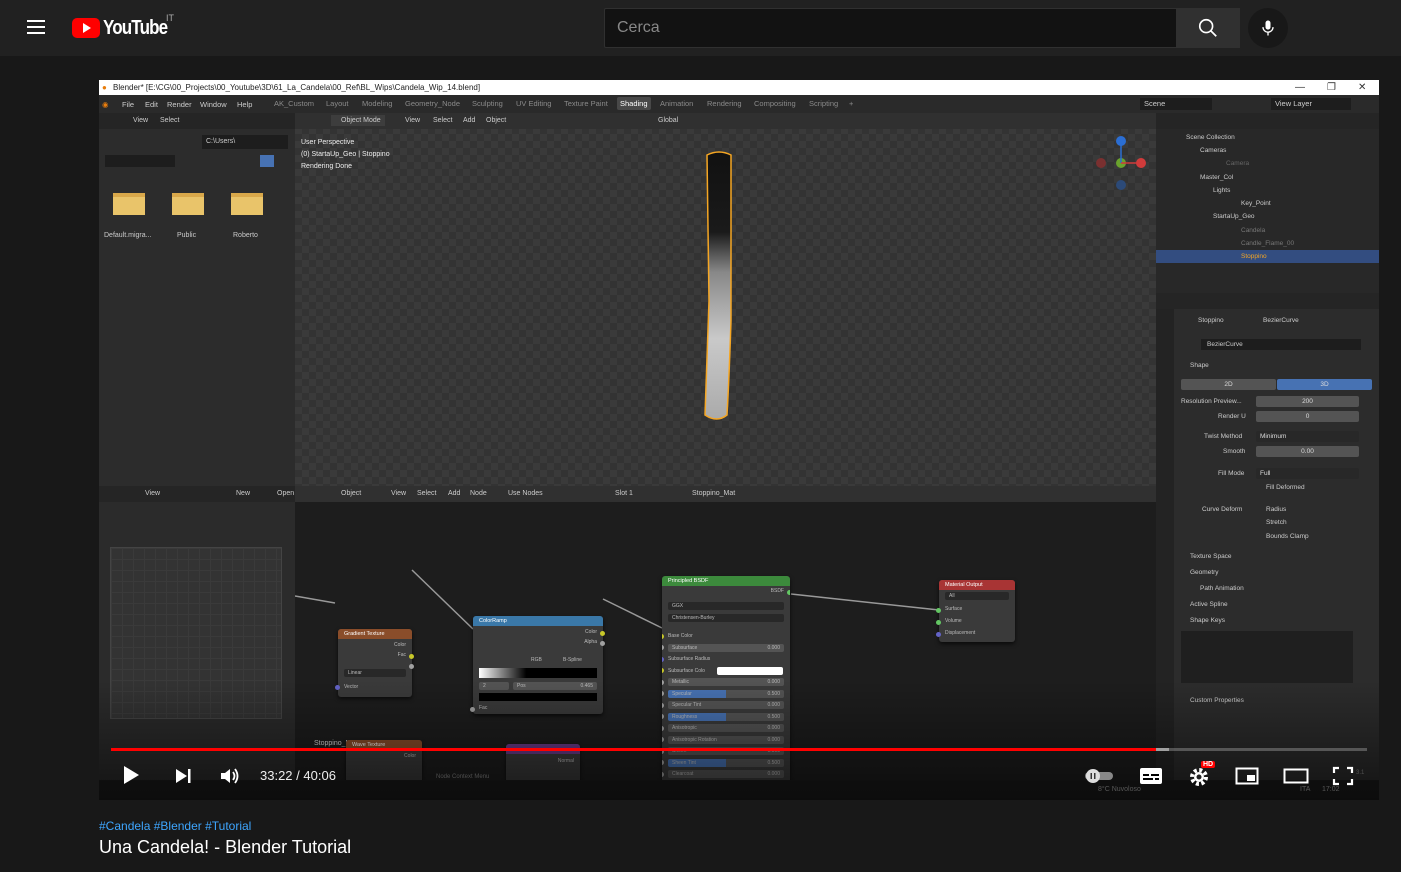 This screenshot has width=1401, height=872. What do you see at coordinates (337, 103) in the screenshot?
I see `ws-layout: Layout` at bounding box center [337, 103].